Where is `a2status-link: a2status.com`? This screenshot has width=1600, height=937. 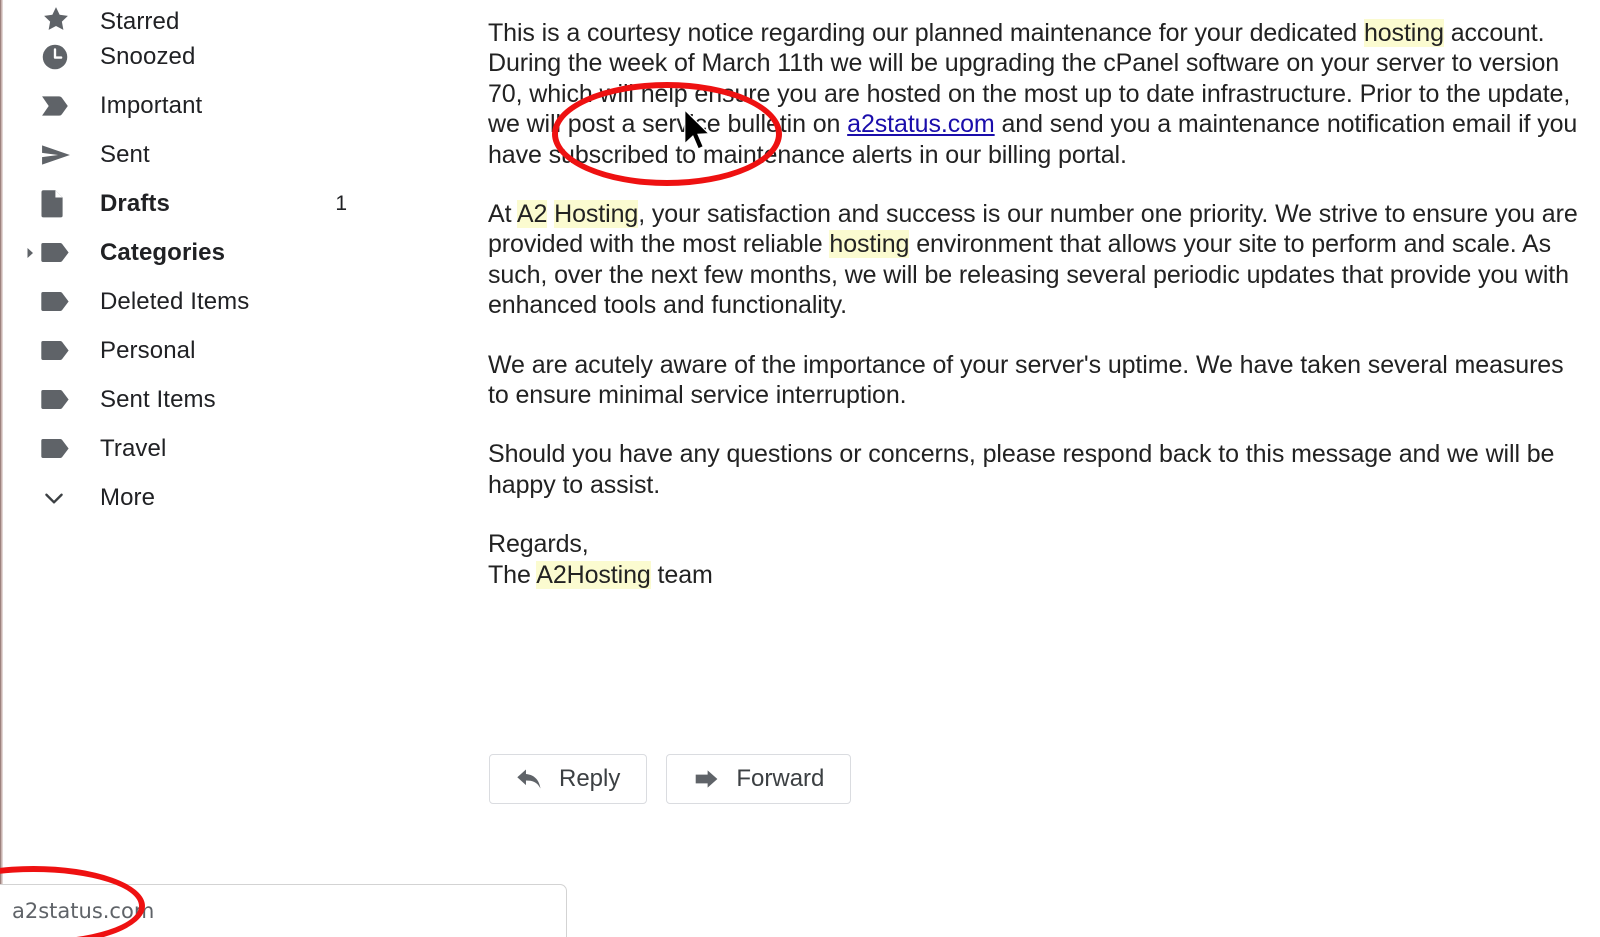
a2status-link: a2status.com is located at coordinates (921, 124).